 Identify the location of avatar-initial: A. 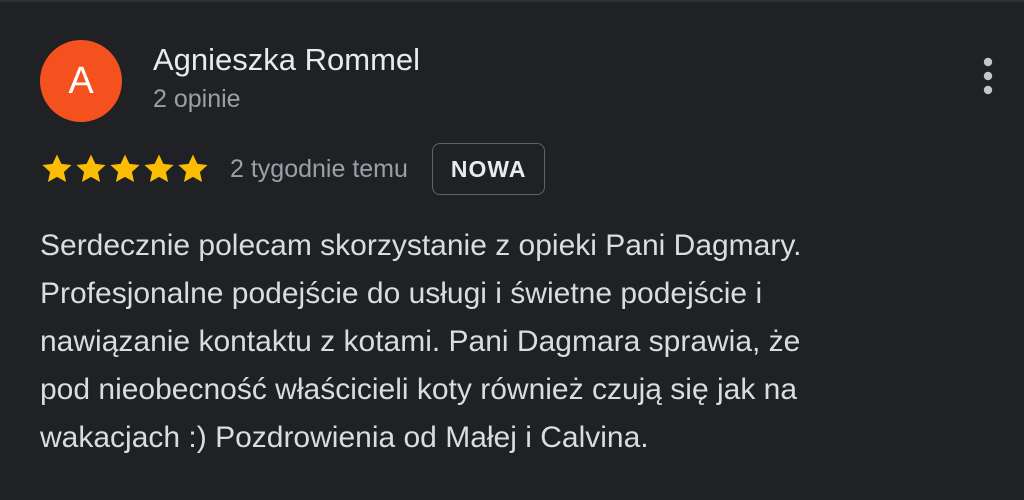
(81, 81).